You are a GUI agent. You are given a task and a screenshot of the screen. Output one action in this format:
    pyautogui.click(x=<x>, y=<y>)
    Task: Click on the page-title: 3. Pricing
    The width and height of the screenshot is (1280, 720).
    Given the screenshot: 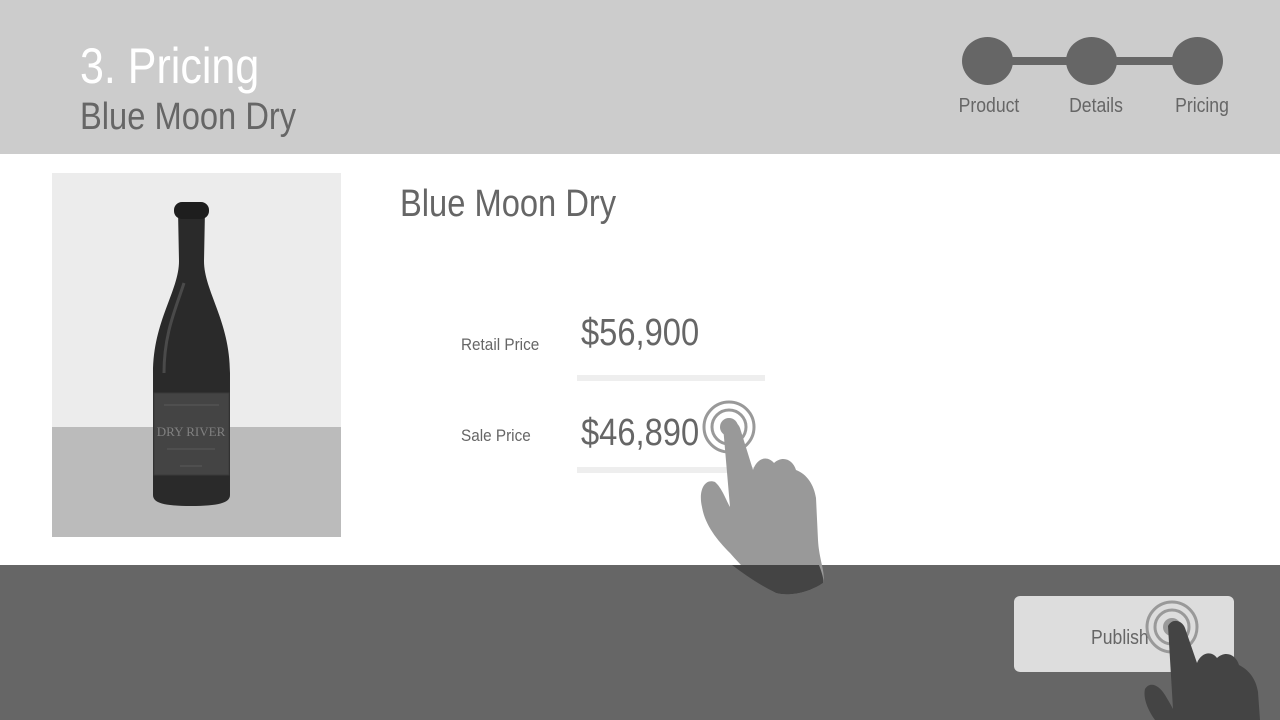 What is the action you would take?
    pyautogui.click(x=170, y=66)
    